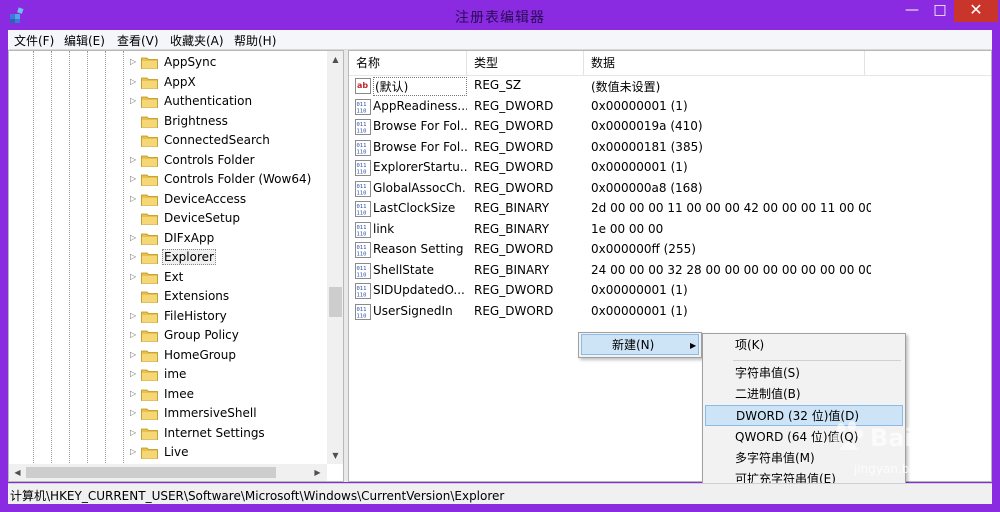 Image resolution: width=1000 pixels, height=512 pixels. Describe the element at coordinates (724, 63) in the screenshot. I see `column-header-data: 数据` at that location.